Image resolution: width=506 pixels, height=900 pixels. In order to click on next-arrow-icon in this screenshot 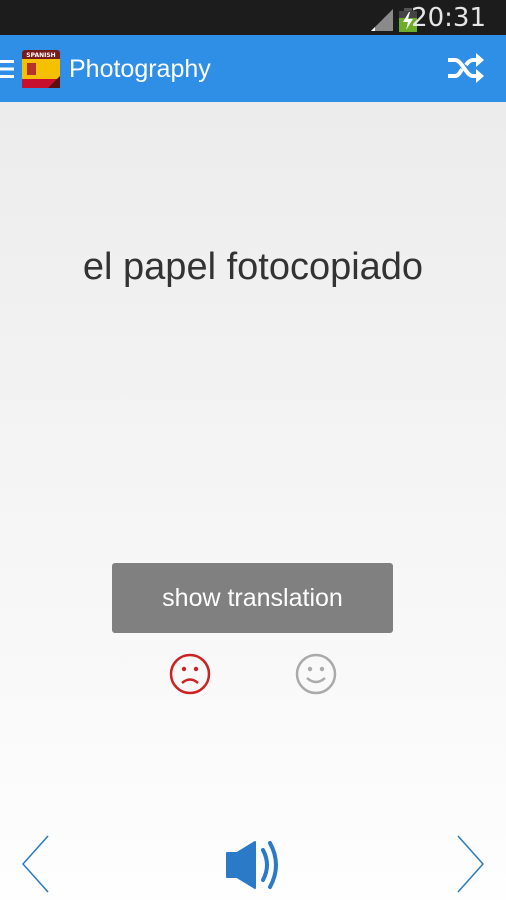, I will do `click(471, 864)`.